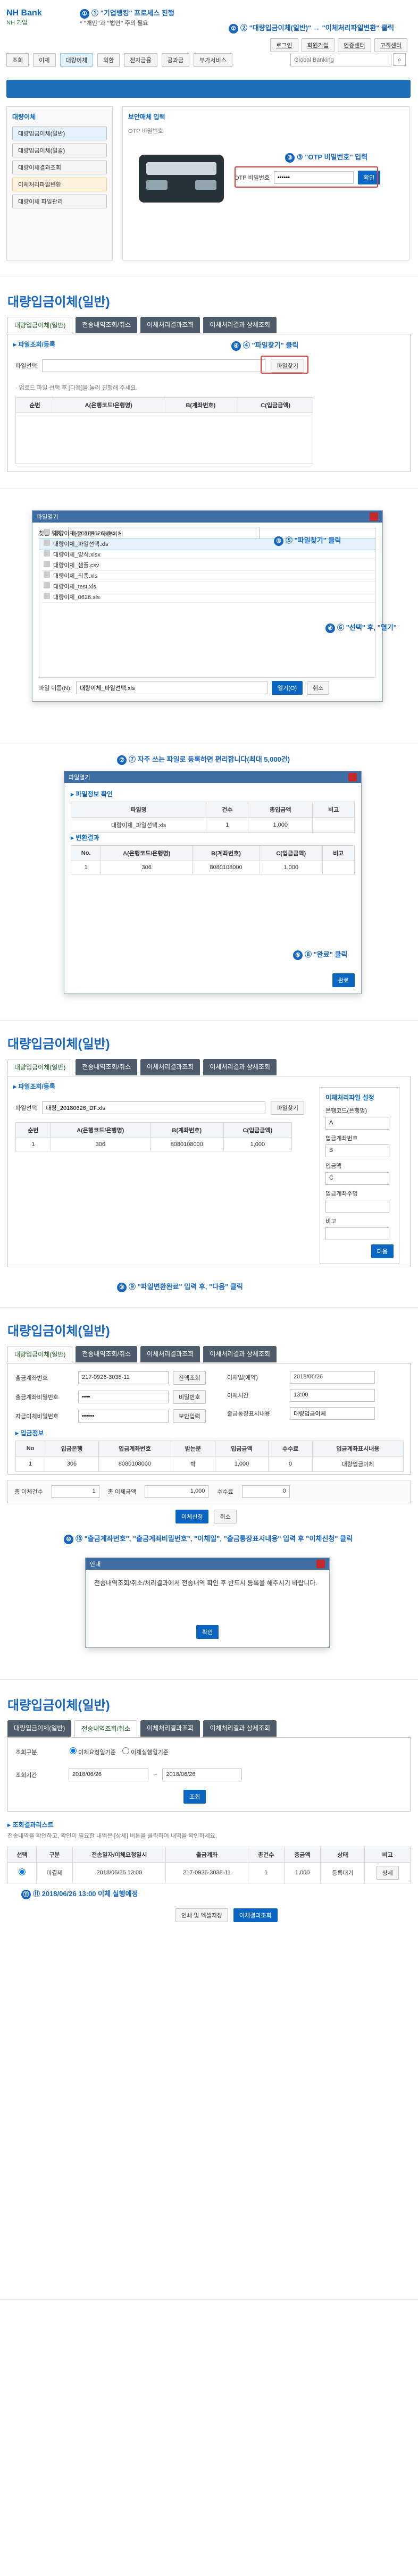  Describe the element at coordinates (207, 565) in the screenshot. I see `file-item: 대량이체_샘플.csv` at that location.